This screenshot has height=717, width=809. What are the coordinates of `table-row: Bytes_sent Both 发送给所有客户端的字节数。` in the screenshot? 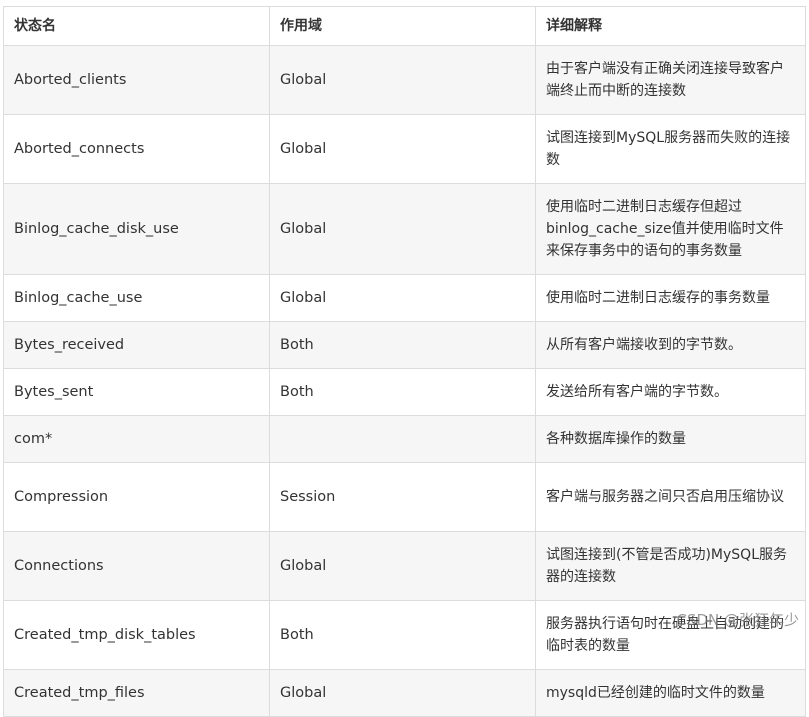 It's located at (404, 392).